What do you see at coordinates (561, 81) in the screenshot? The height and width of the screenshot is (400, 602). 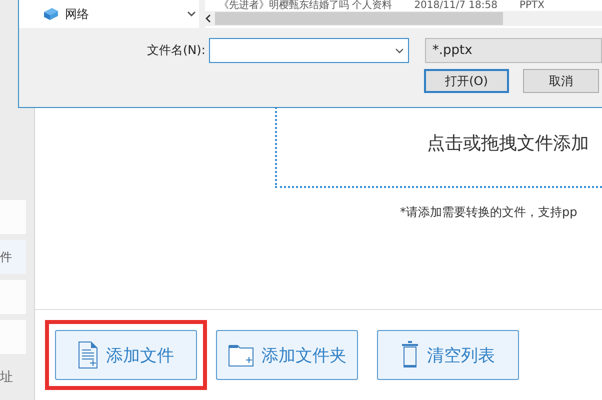 I see `dialog-button: 取消` at bounding box center [561, 81].